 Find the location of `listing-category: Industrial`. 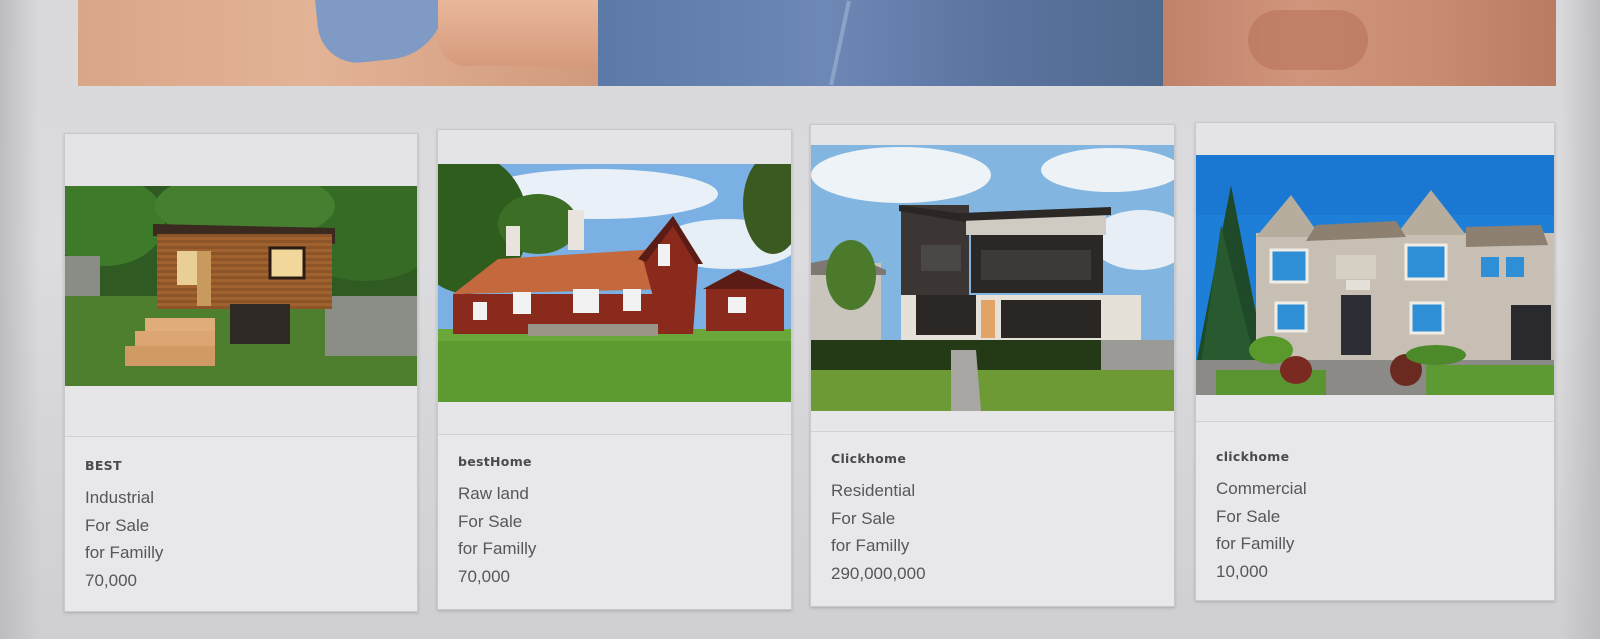

listing-category: Industrial is located at coordinates (119, 497).